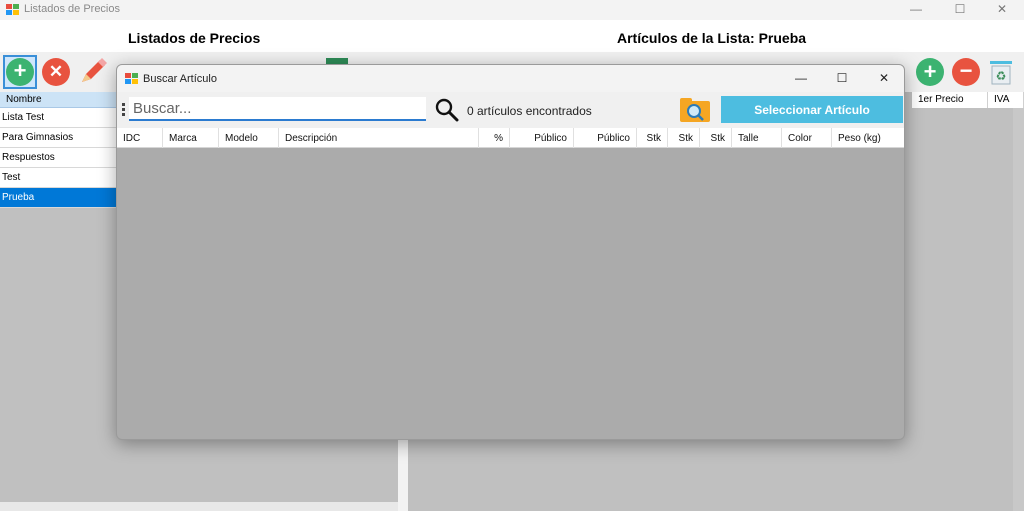 This screenshot has width=1024, height=511. Describe the element at coordinates (884, 79) in the screenshot. I see `dialog-close-button: ✕` at that location.